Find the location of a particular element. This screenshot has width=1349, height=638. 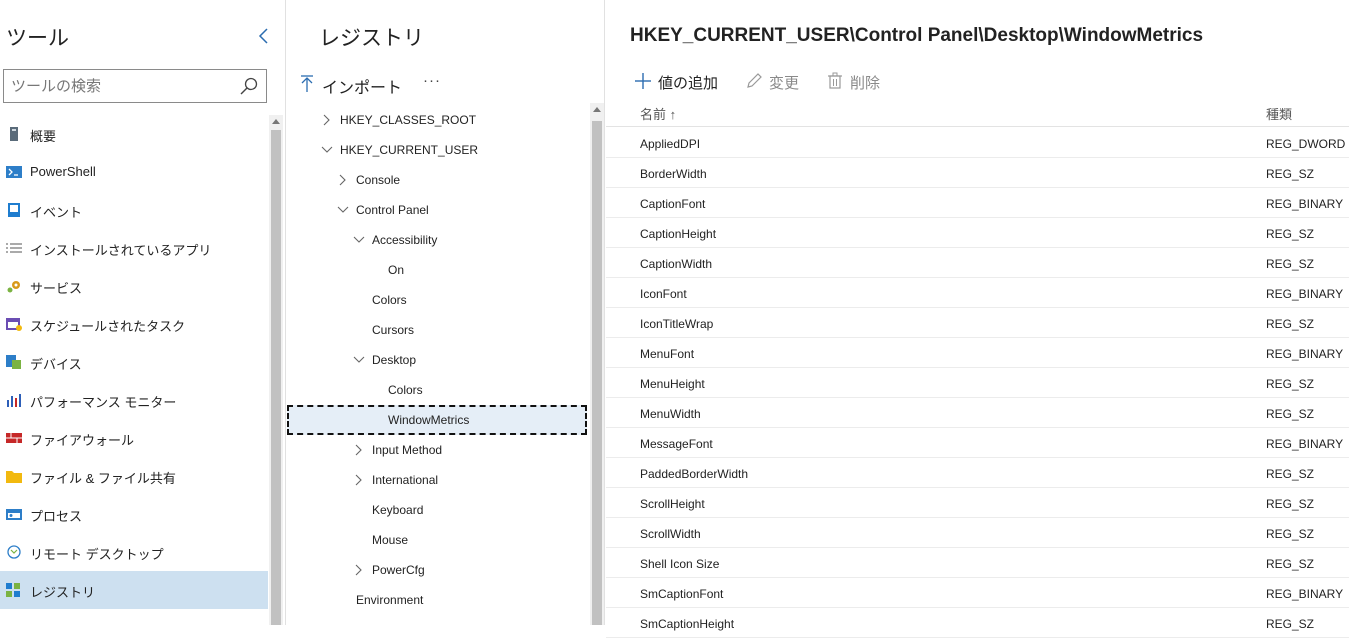

tree-node-label: International is located at coordinates (405, 480).